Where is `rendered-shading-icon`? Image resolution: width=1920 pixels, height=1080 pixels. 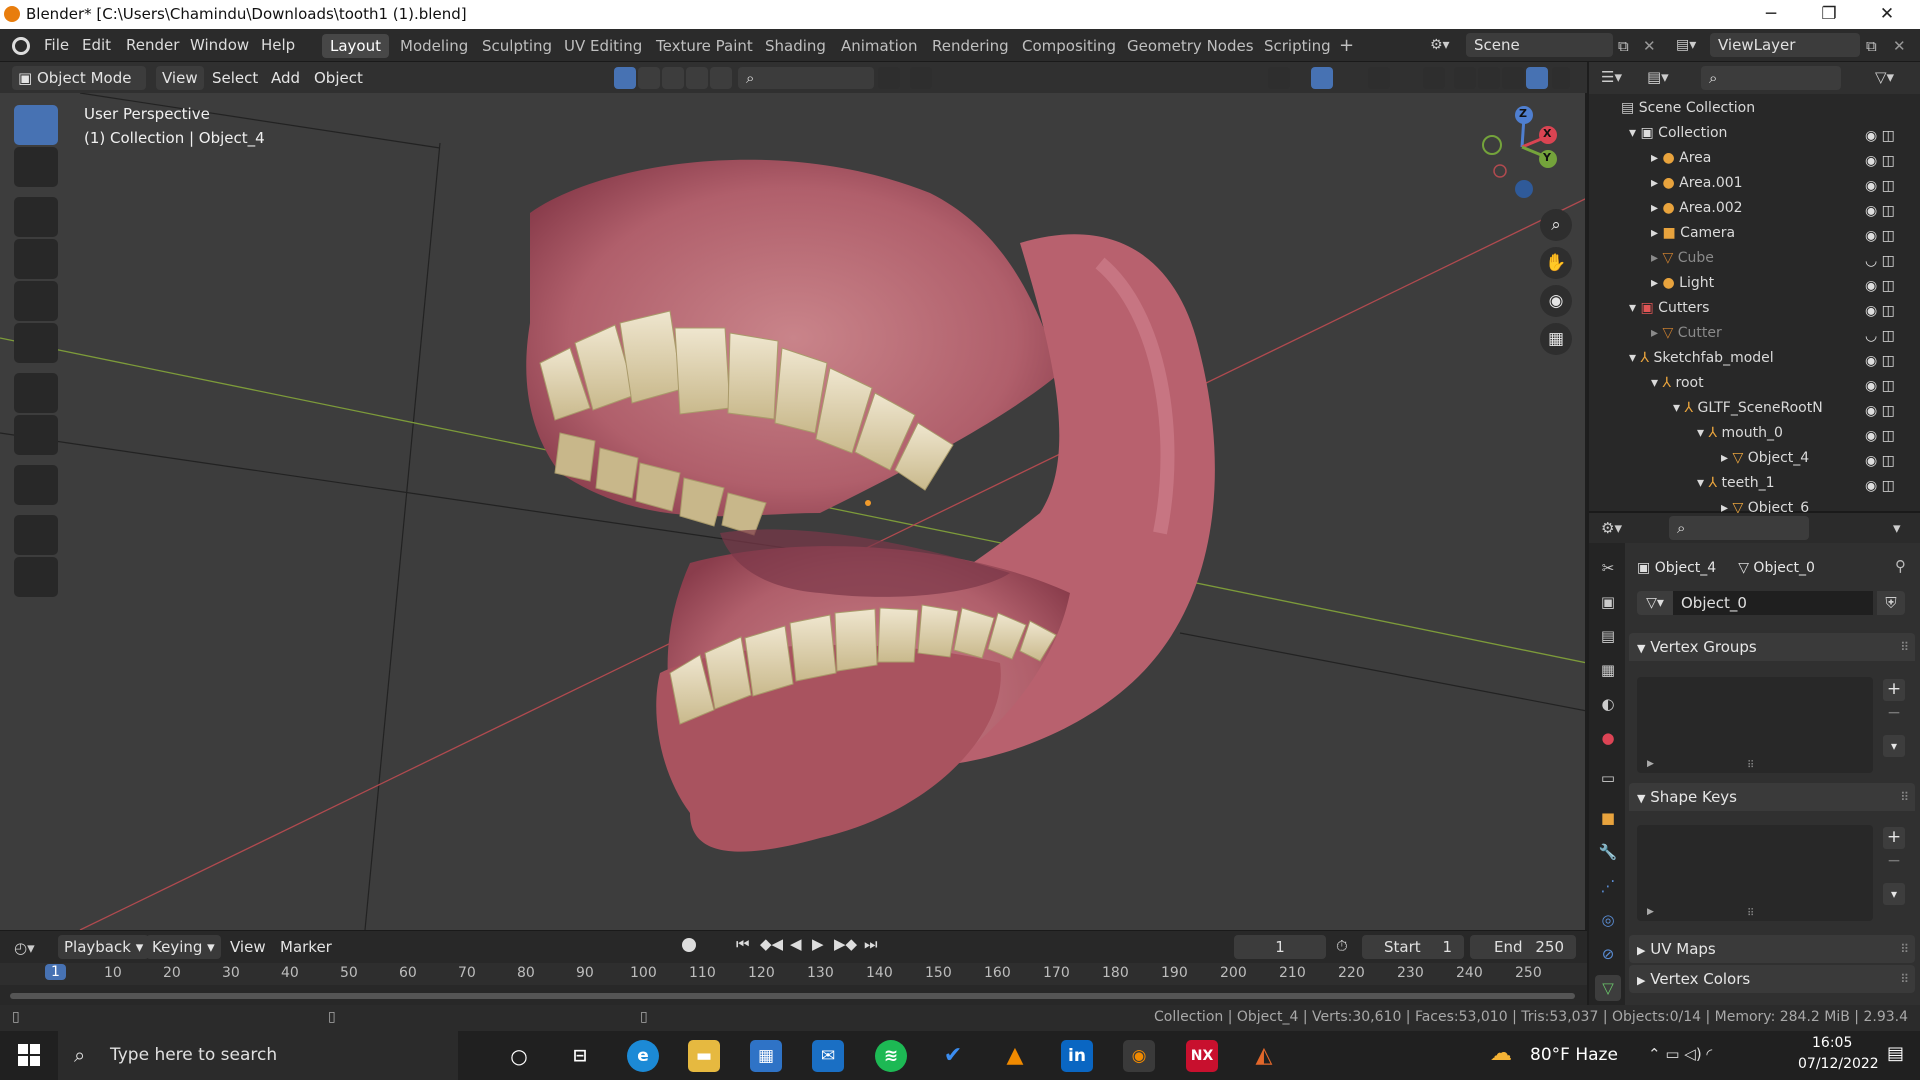 rendered-shading-icon is located at coordinates (1537, 78).